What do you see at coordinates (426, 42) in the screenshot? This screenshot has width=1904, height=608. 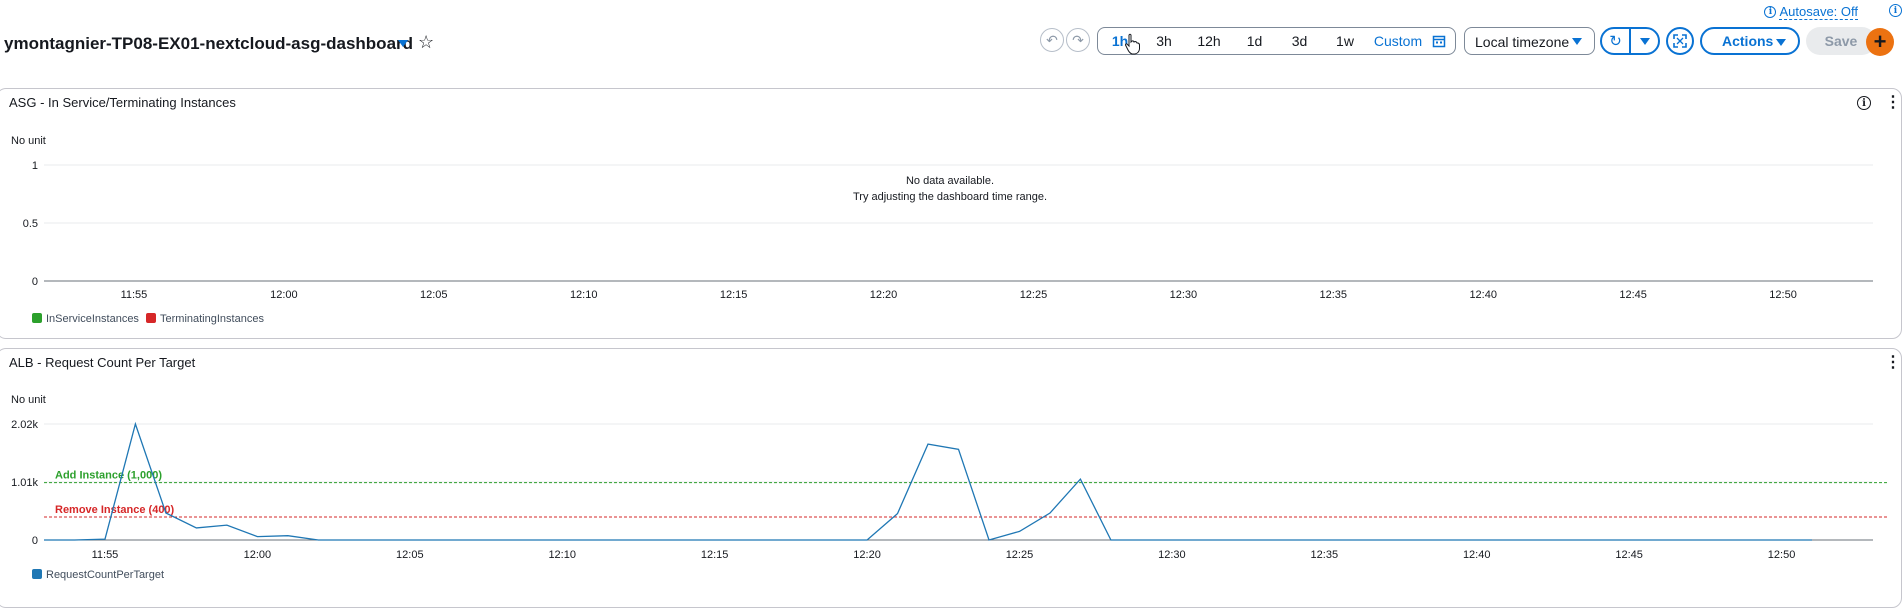 I see `favorite-star-icon: ☆` at bounding box center [426, 42].